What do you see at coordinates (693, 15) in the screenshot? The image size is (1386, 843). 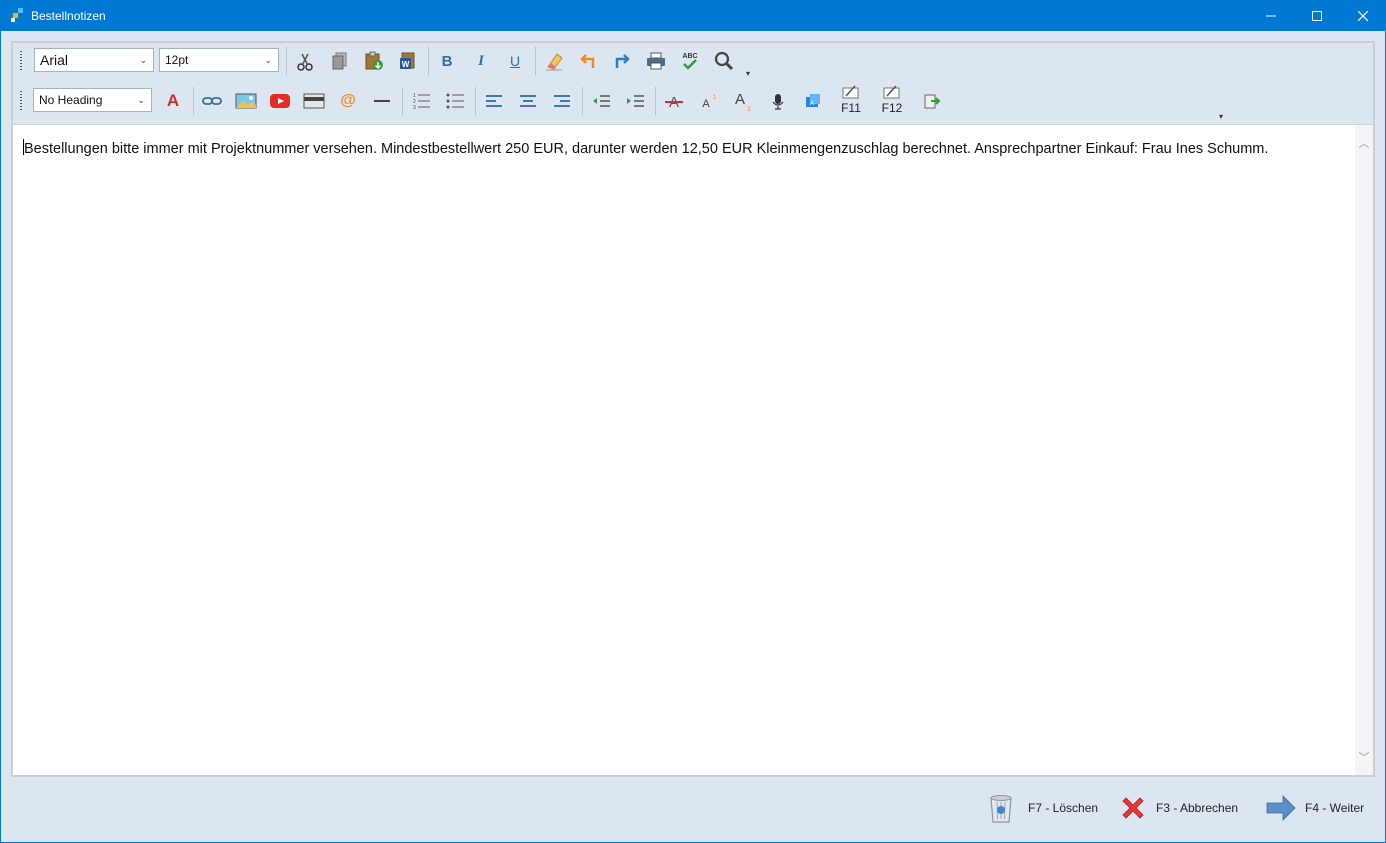 I see `title-bar: Bestellnotizen` at bounding box center [693, 15].